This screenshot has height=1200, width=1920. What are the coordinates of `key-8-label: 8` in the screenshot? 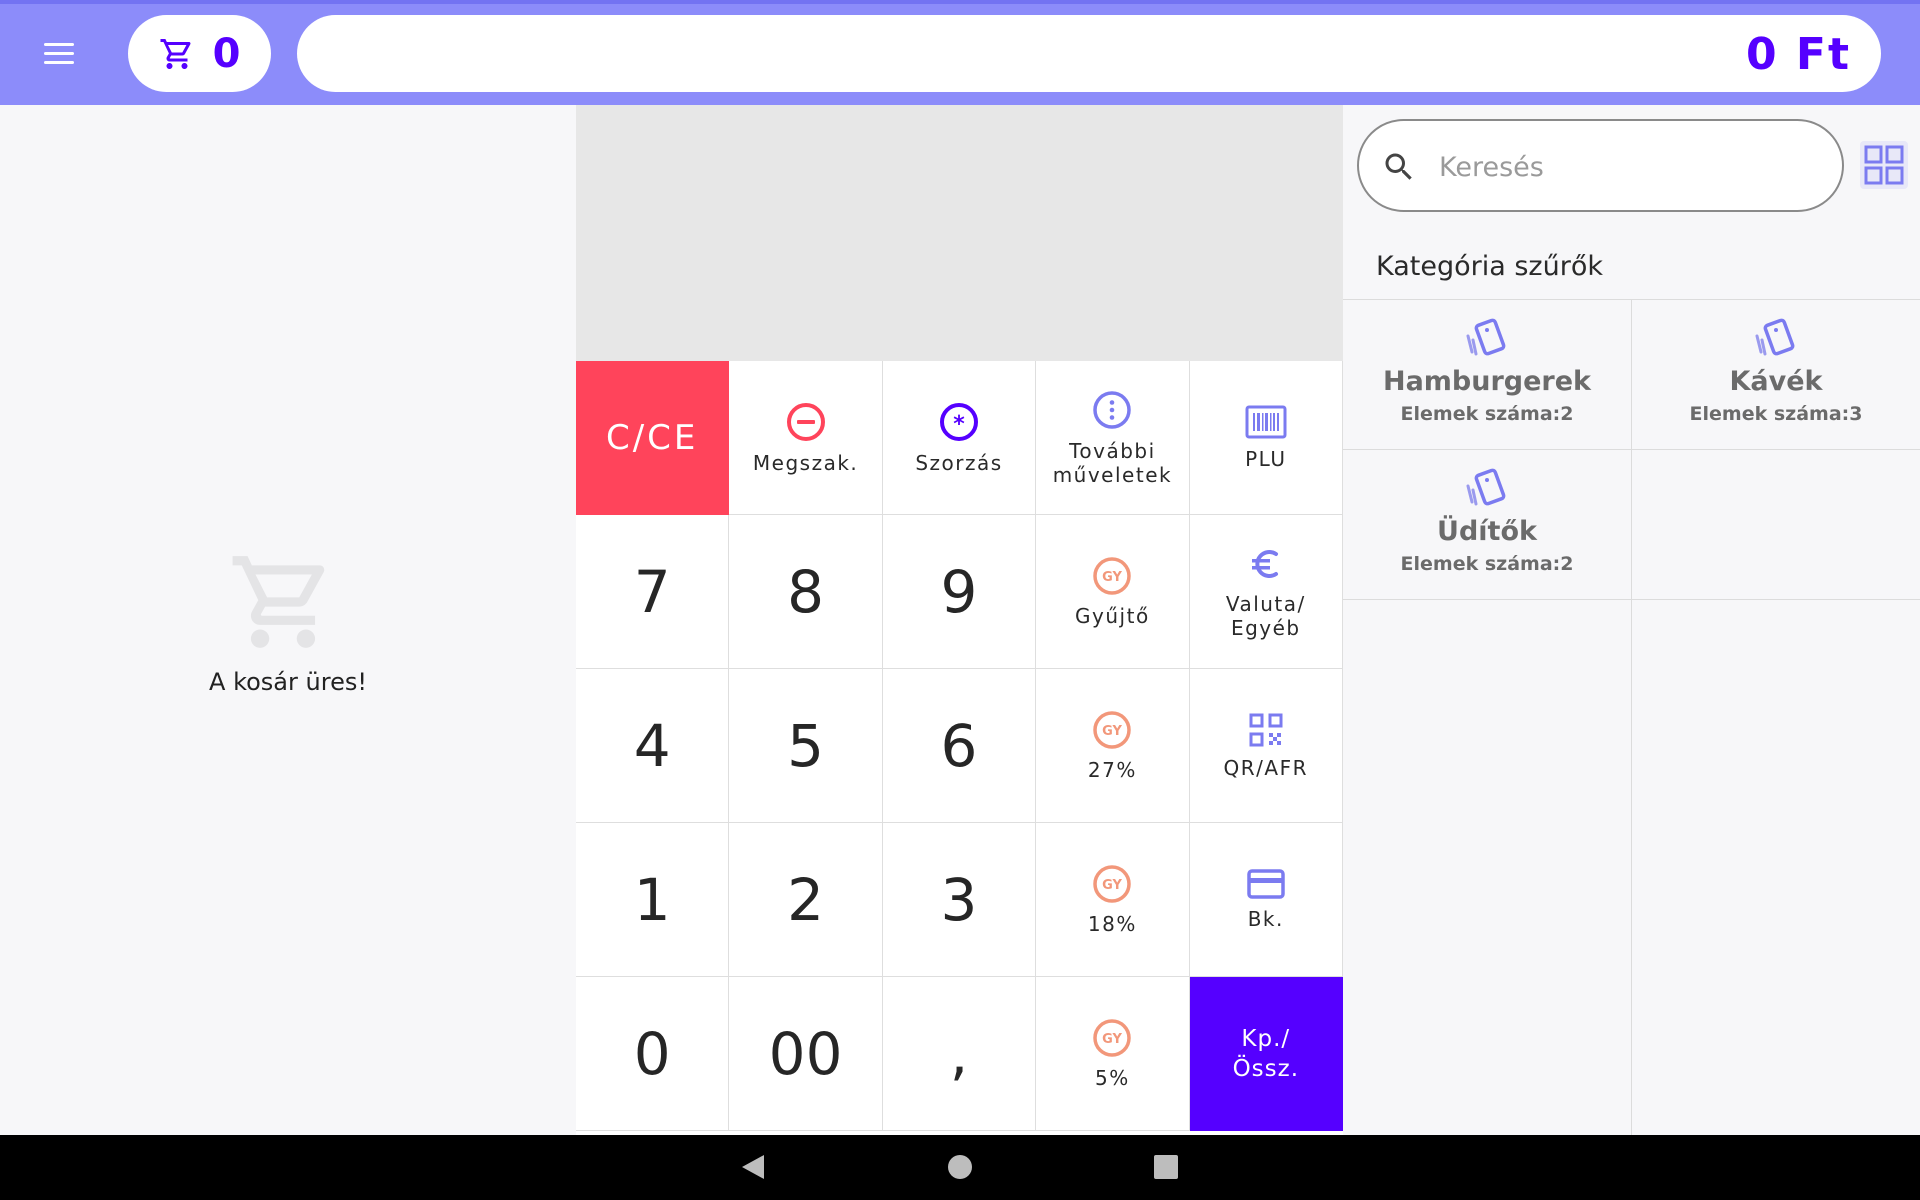 It's located at (806, 591).